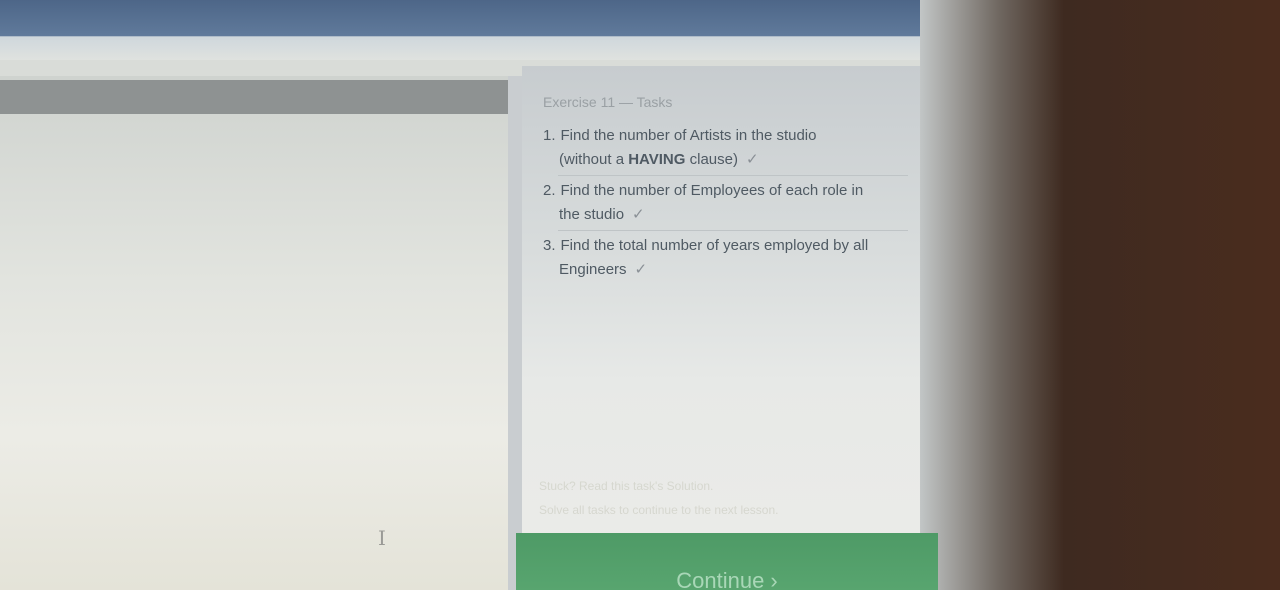 This screenshot has width=1280, height=590. I want to click on task-text-cont: (without a, so click(594, 159).